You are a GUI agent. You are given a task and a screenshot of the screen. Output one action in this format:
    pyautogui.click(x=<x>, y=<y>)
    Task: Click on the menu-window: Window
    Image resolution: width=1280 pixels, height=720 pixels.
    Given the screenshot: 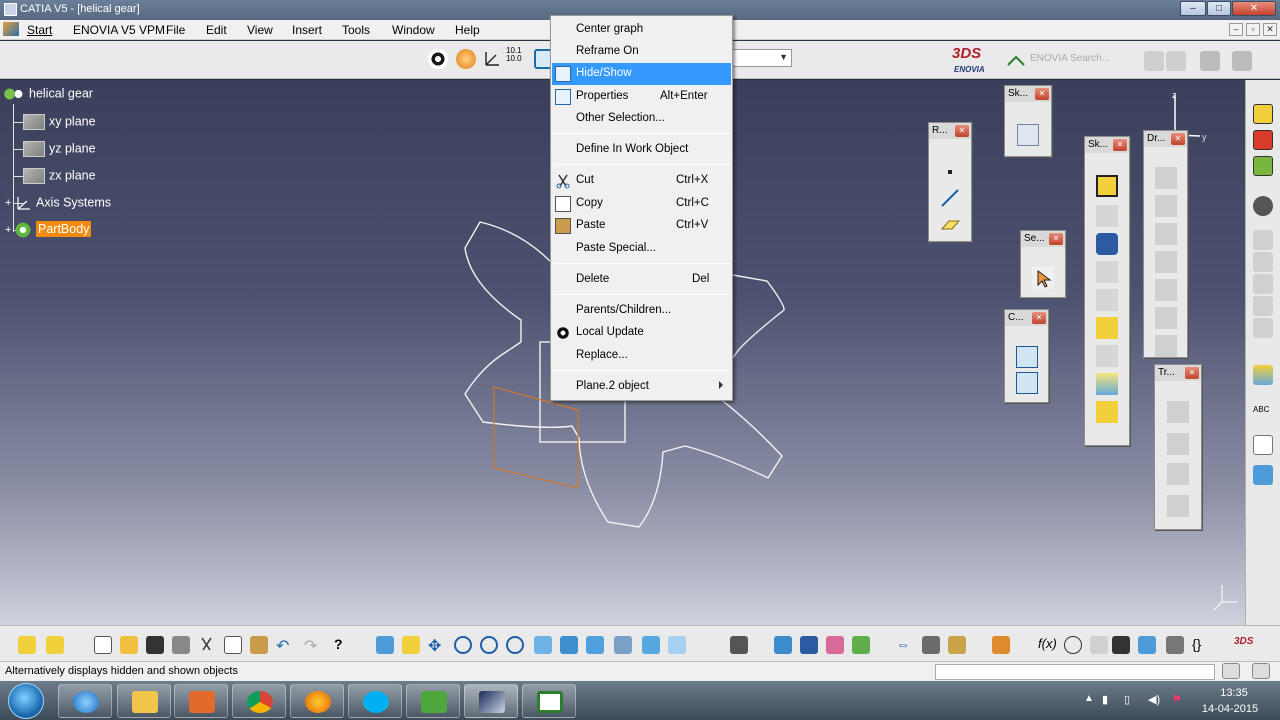 What is the action you would take?
    pyautogui.click(x=413, y=30)
    